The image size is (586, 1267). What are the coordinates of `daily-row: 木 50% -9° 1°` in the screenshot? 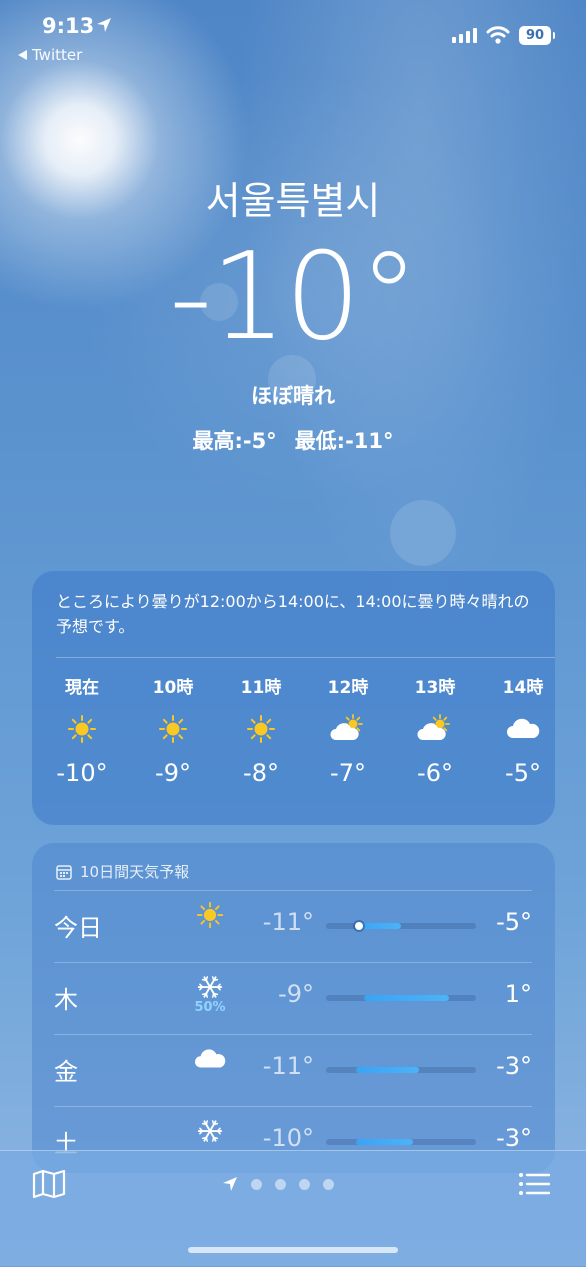 It's located at (293, 998).